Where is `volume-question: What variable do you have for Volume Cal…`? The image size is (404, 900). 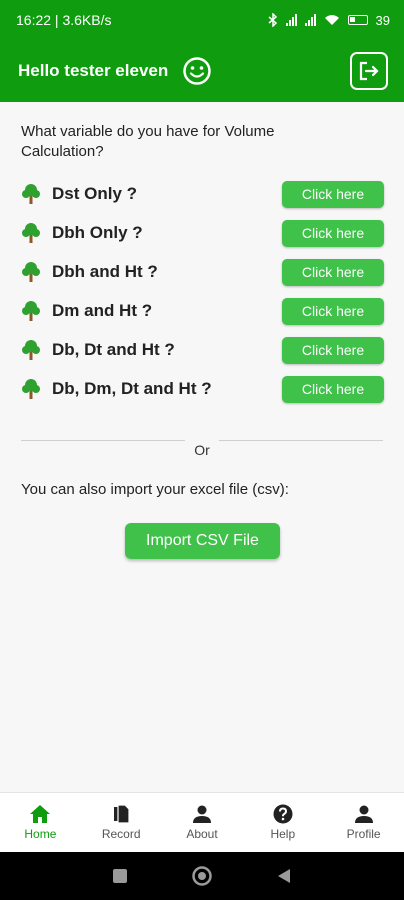 volume-question: What variable do you have for Volume Cal… is located at coordinates (148, 141).